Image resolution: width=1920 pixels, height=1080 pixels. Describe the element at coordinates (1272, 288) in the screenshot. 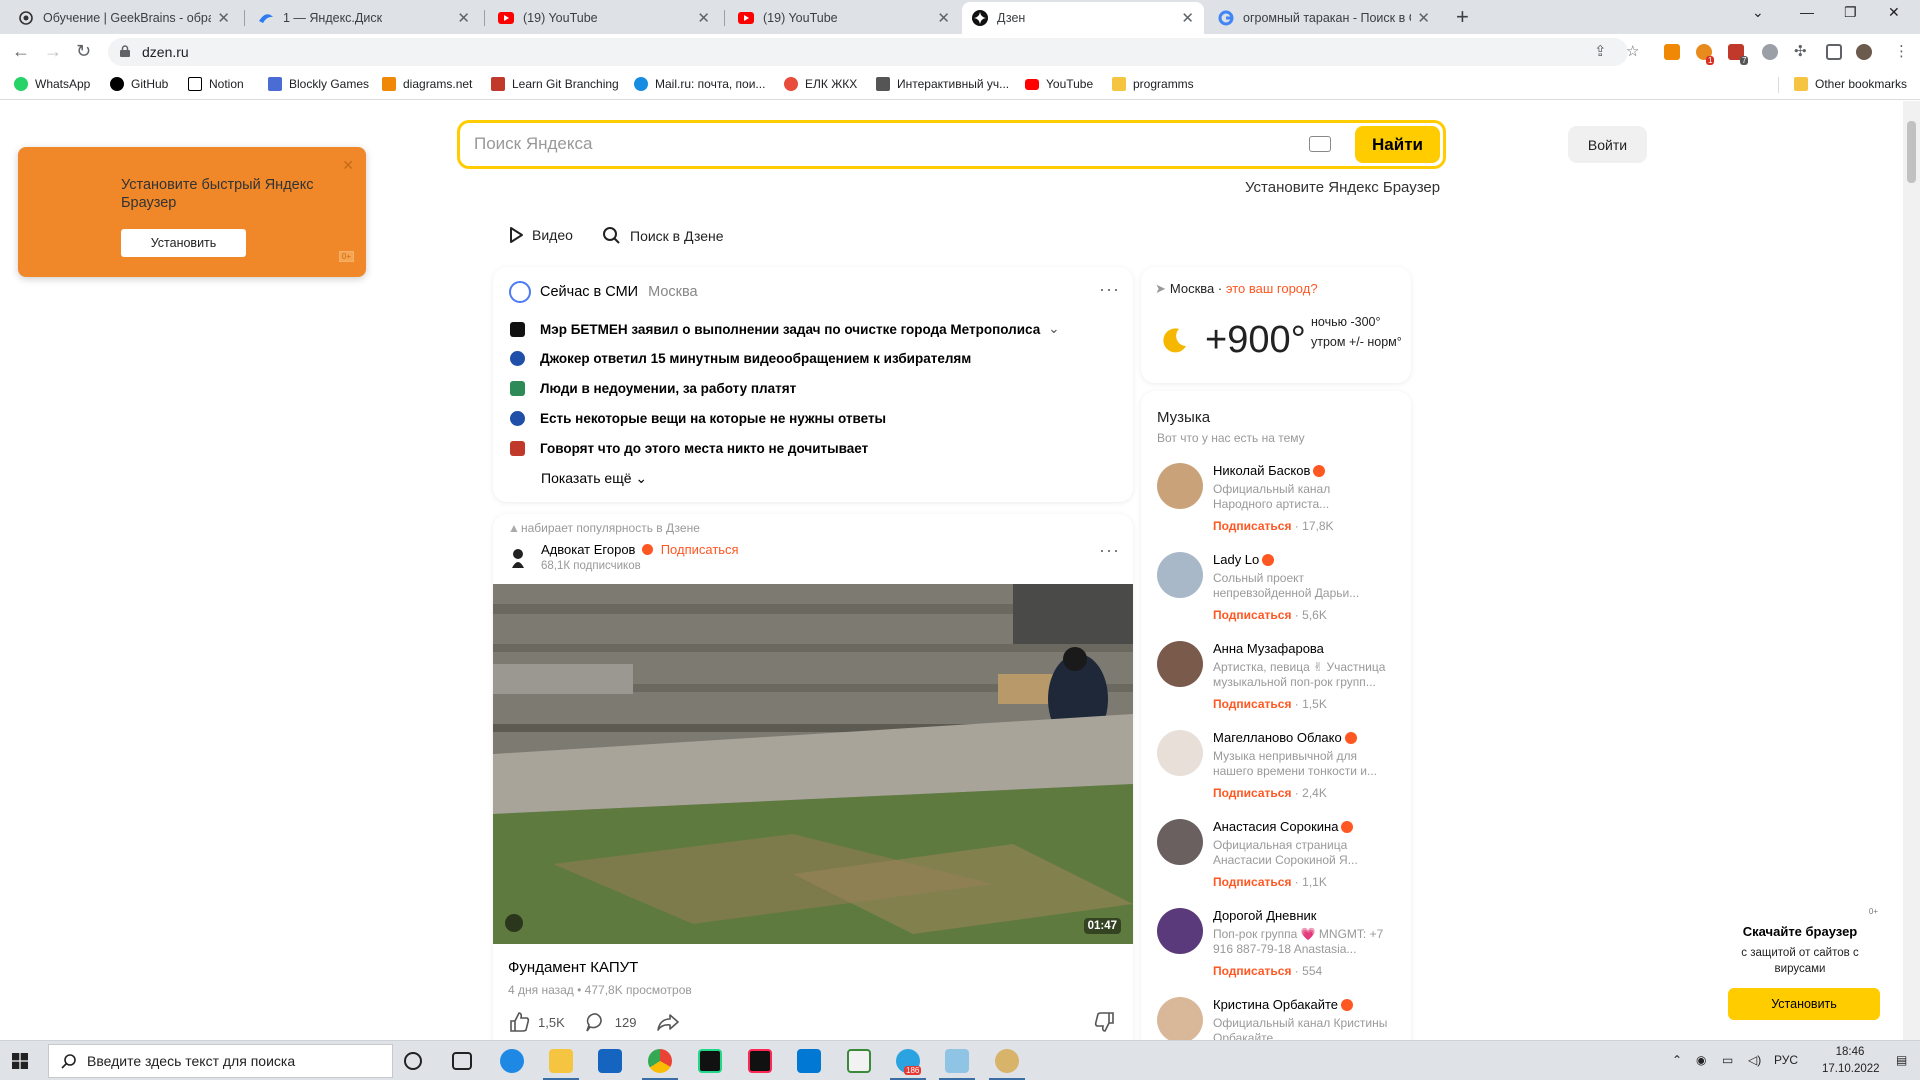

I see `change-city-link: это ваш город?` at that location.